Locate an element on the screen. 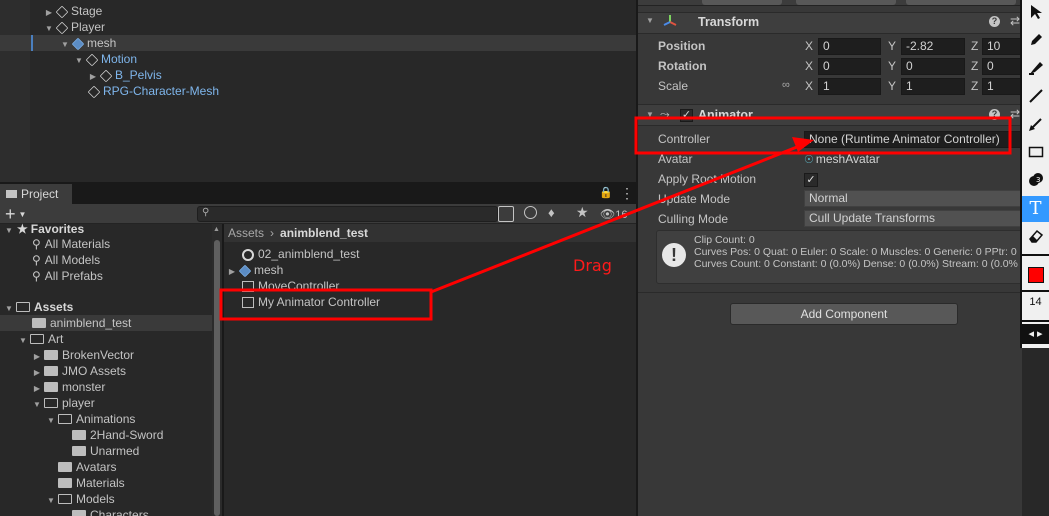 The height and width of the screenshot is (516, 1049). font-size-value: 14 is located at coordinates (1035, 302).